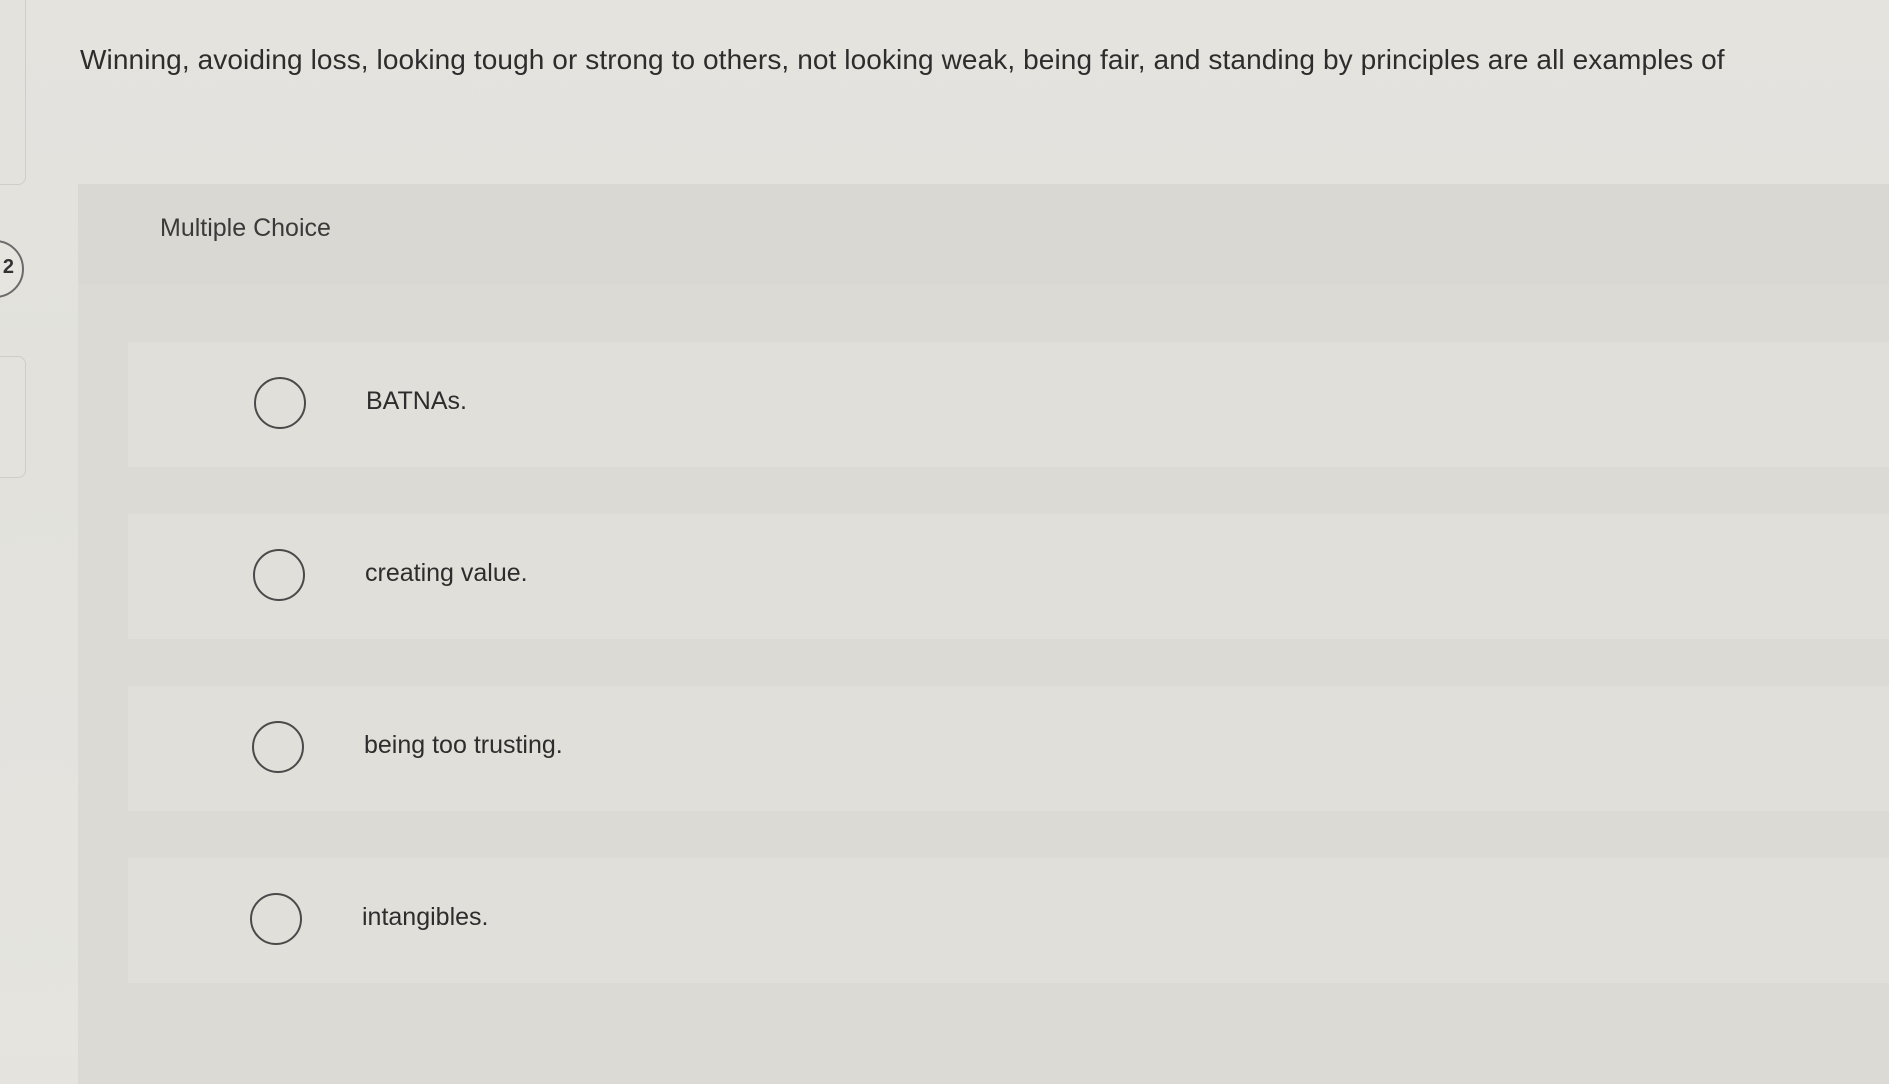 The height and width of the screenshot is (1084, 1889). Describe the element at coordinates (13, 92) in the screenshot. I see `previous-question-card` at that location.